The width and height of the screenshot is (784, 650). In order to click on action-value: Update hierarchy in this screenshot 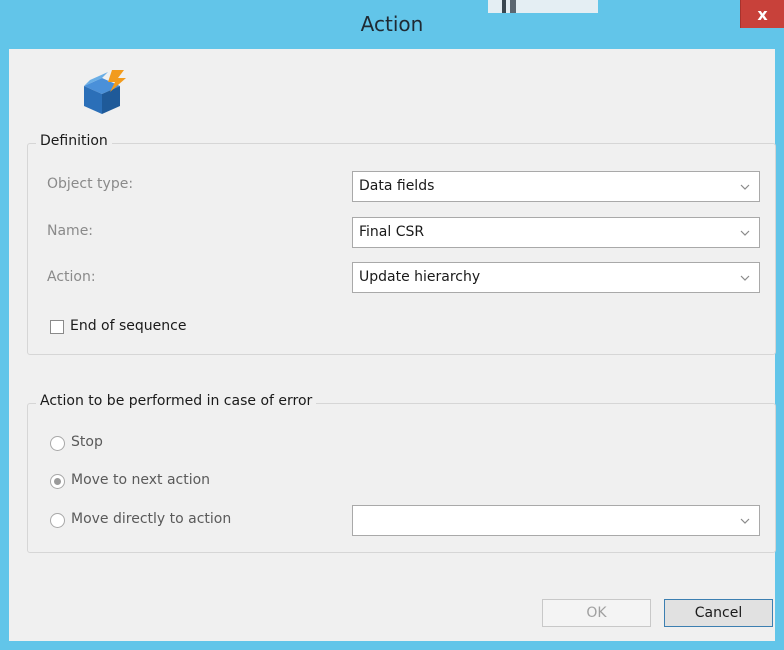, I will do `click(420, 277)`.